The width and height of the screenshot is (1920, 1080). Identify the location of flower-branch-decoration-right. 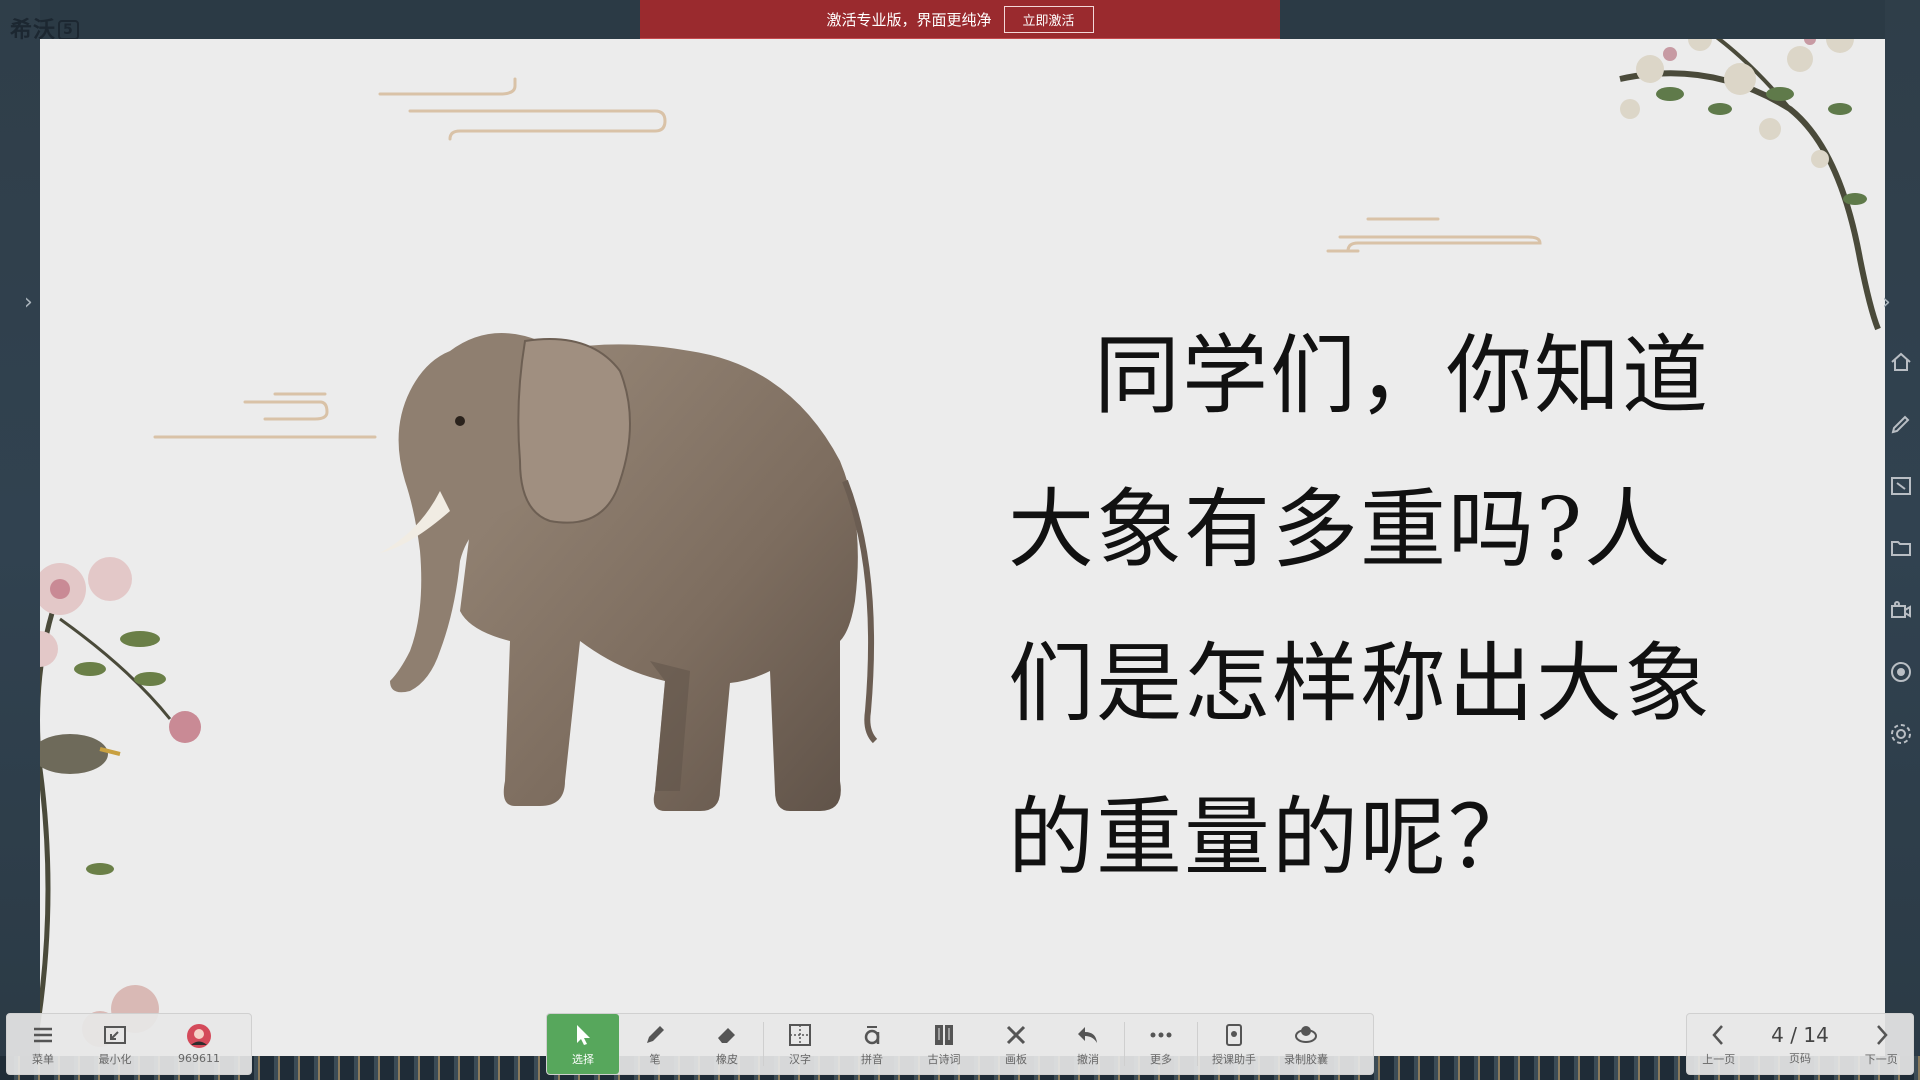
(1750, 185).